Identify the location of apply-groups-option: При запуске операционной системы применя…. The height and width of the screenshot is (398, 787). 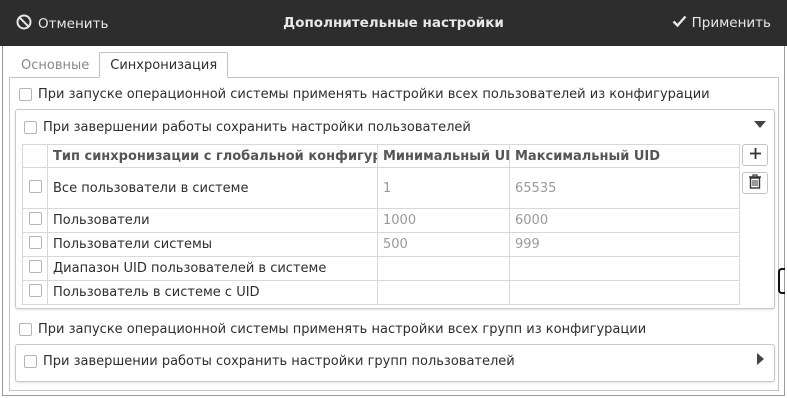
(332, 329).